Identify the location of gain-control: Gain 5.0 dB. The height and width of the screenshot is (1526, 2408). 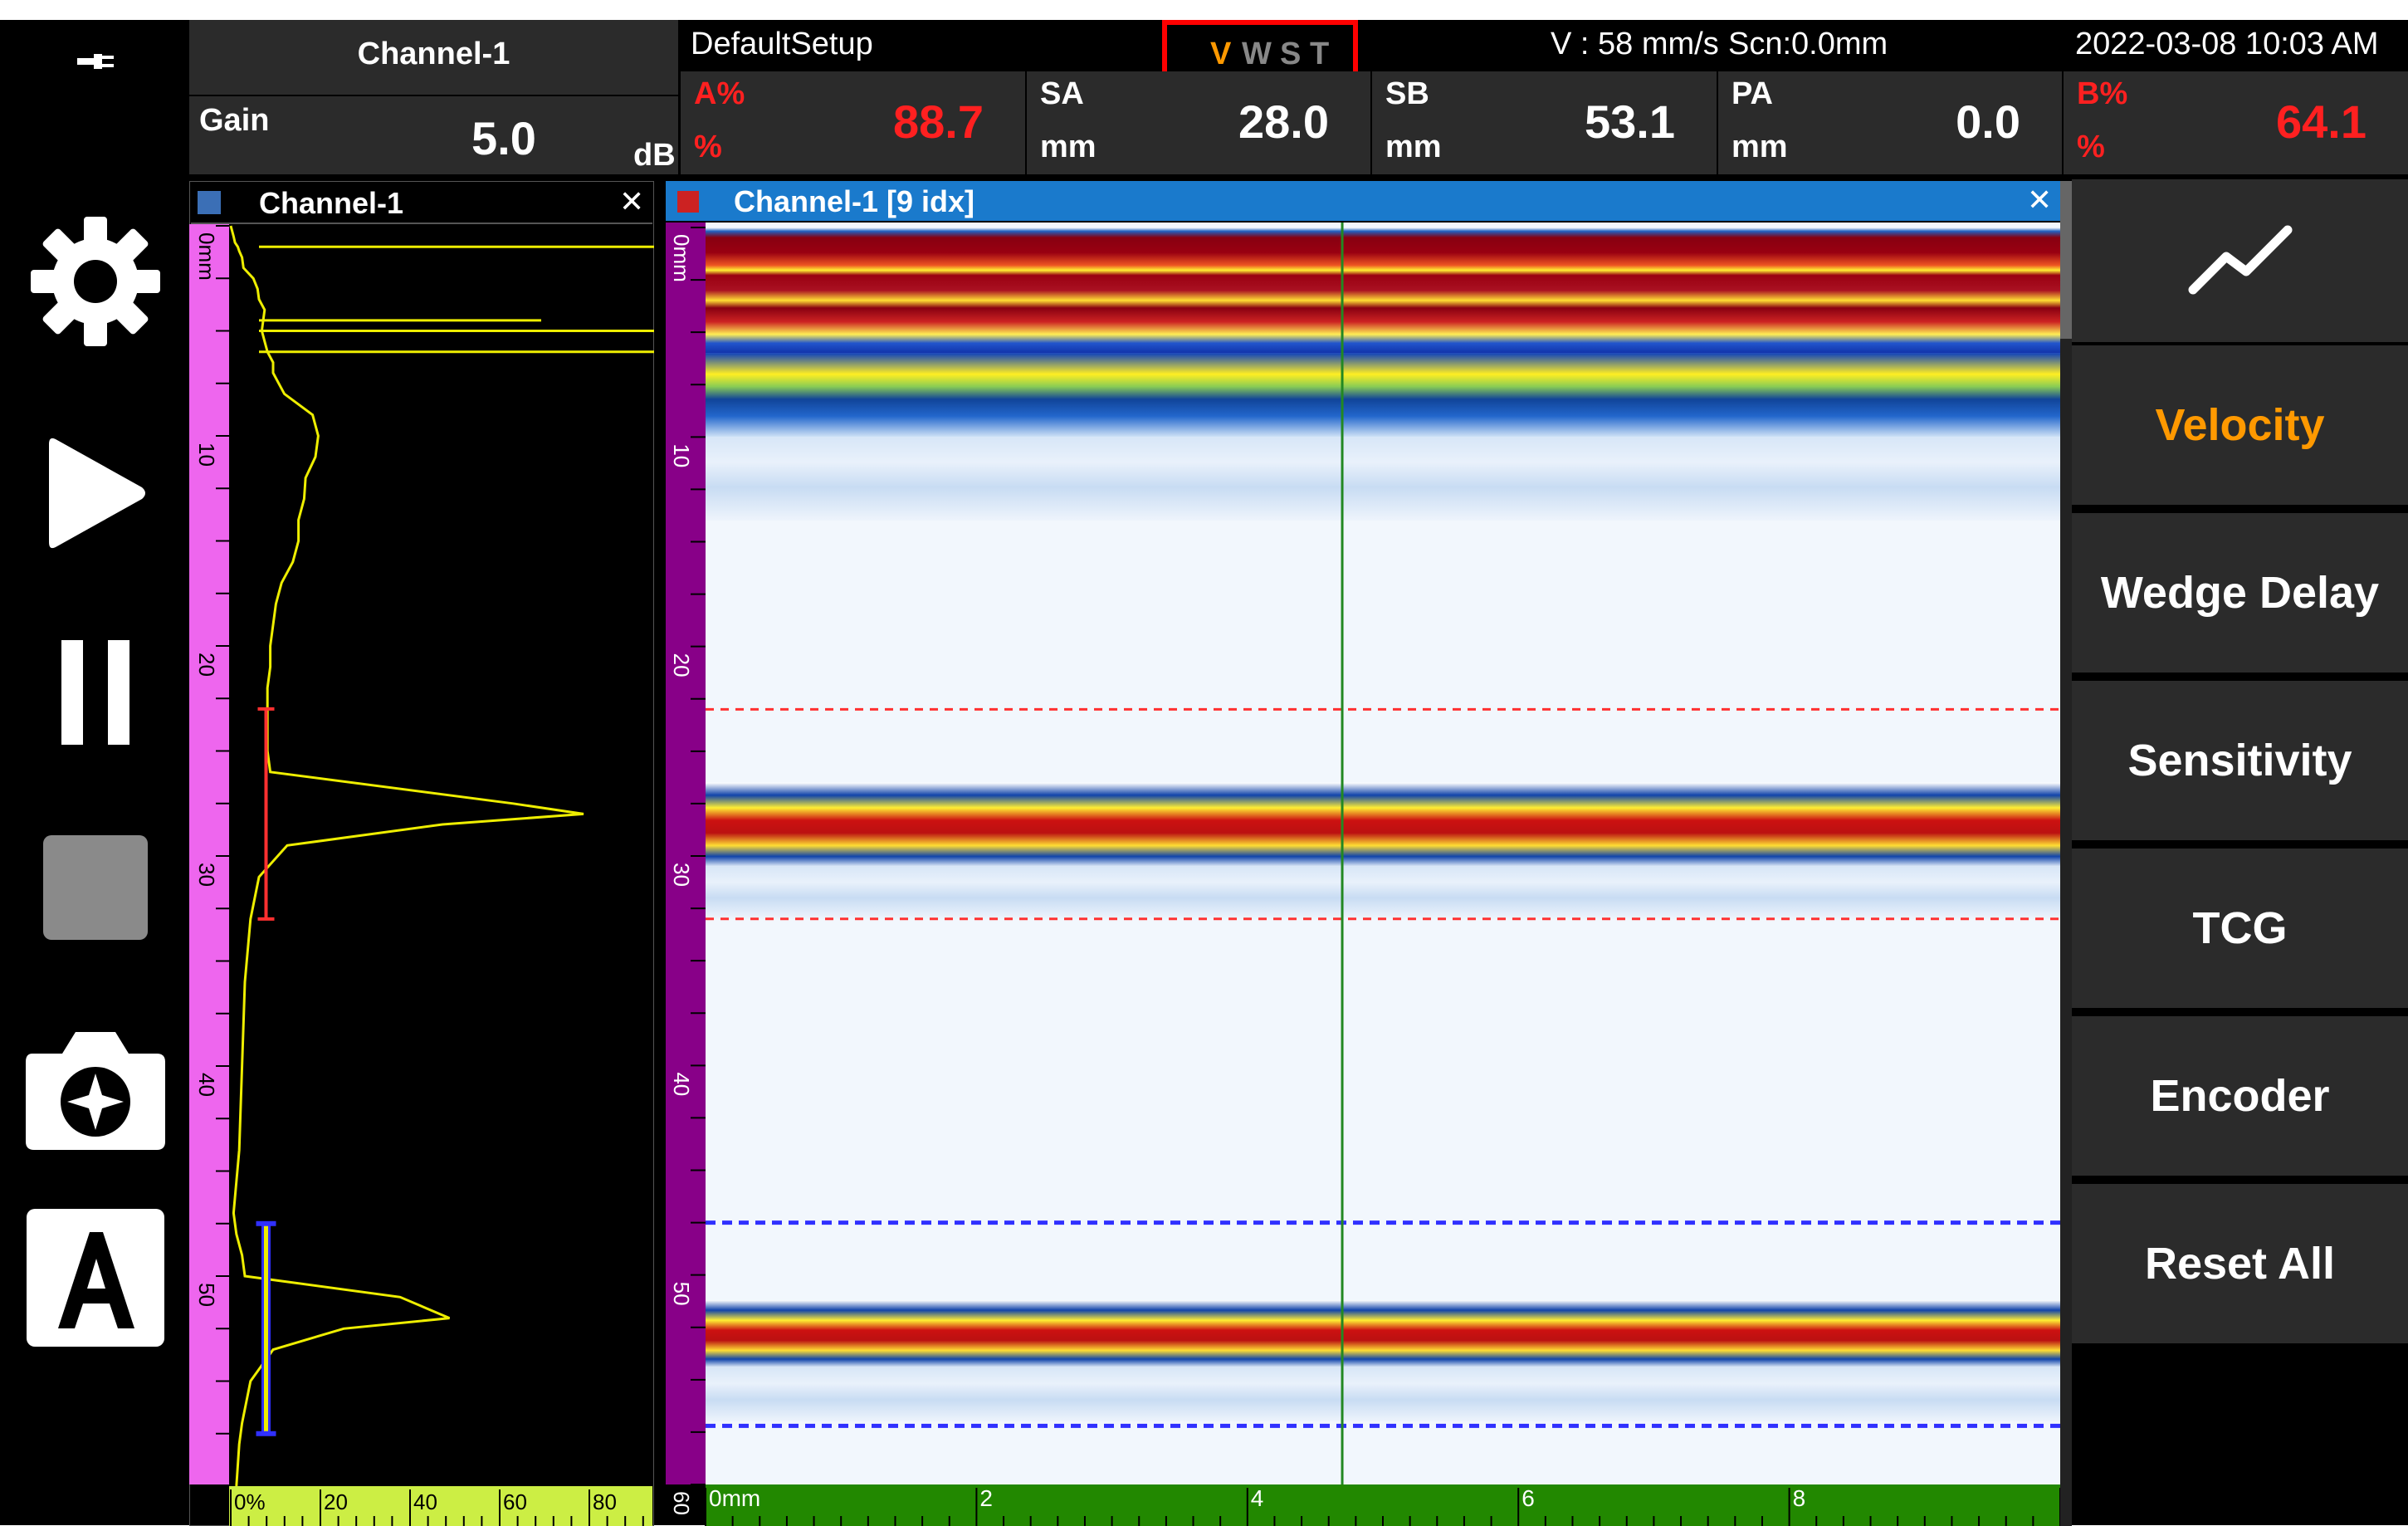
(433, 135).